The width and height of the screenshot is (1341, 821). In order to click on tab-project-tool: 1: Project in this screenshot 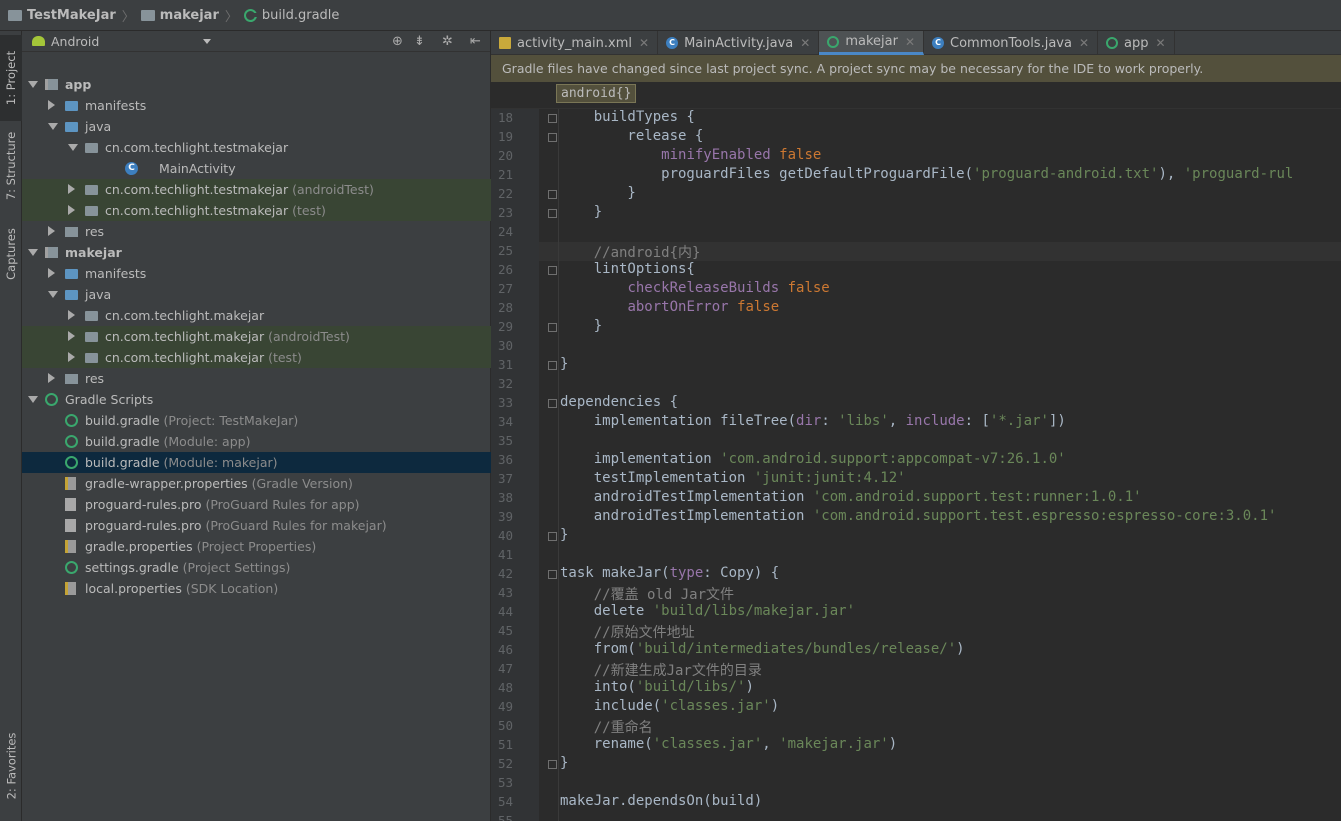, I will do `click(11, 78)`.